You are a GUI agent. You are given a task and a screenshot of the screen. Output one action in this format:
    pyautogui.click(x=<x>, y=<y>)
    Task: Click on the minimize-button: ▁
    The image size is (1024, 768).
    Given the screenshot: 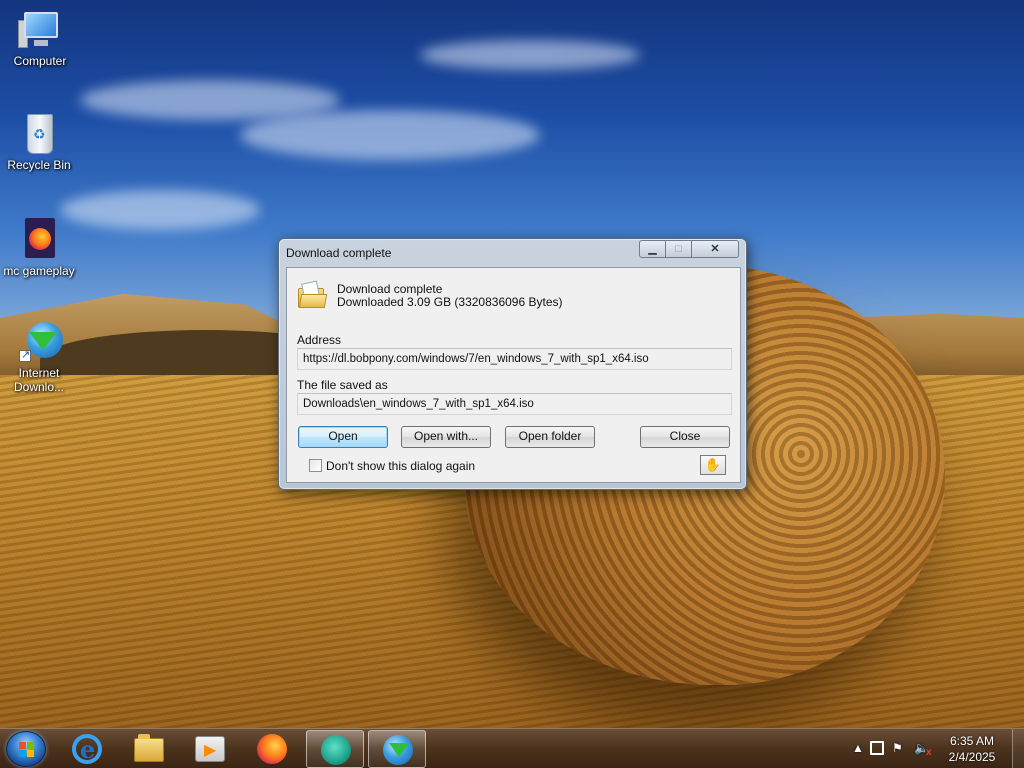 What is the action you would take?
    pyautogui.click(x=652, y=249)
    